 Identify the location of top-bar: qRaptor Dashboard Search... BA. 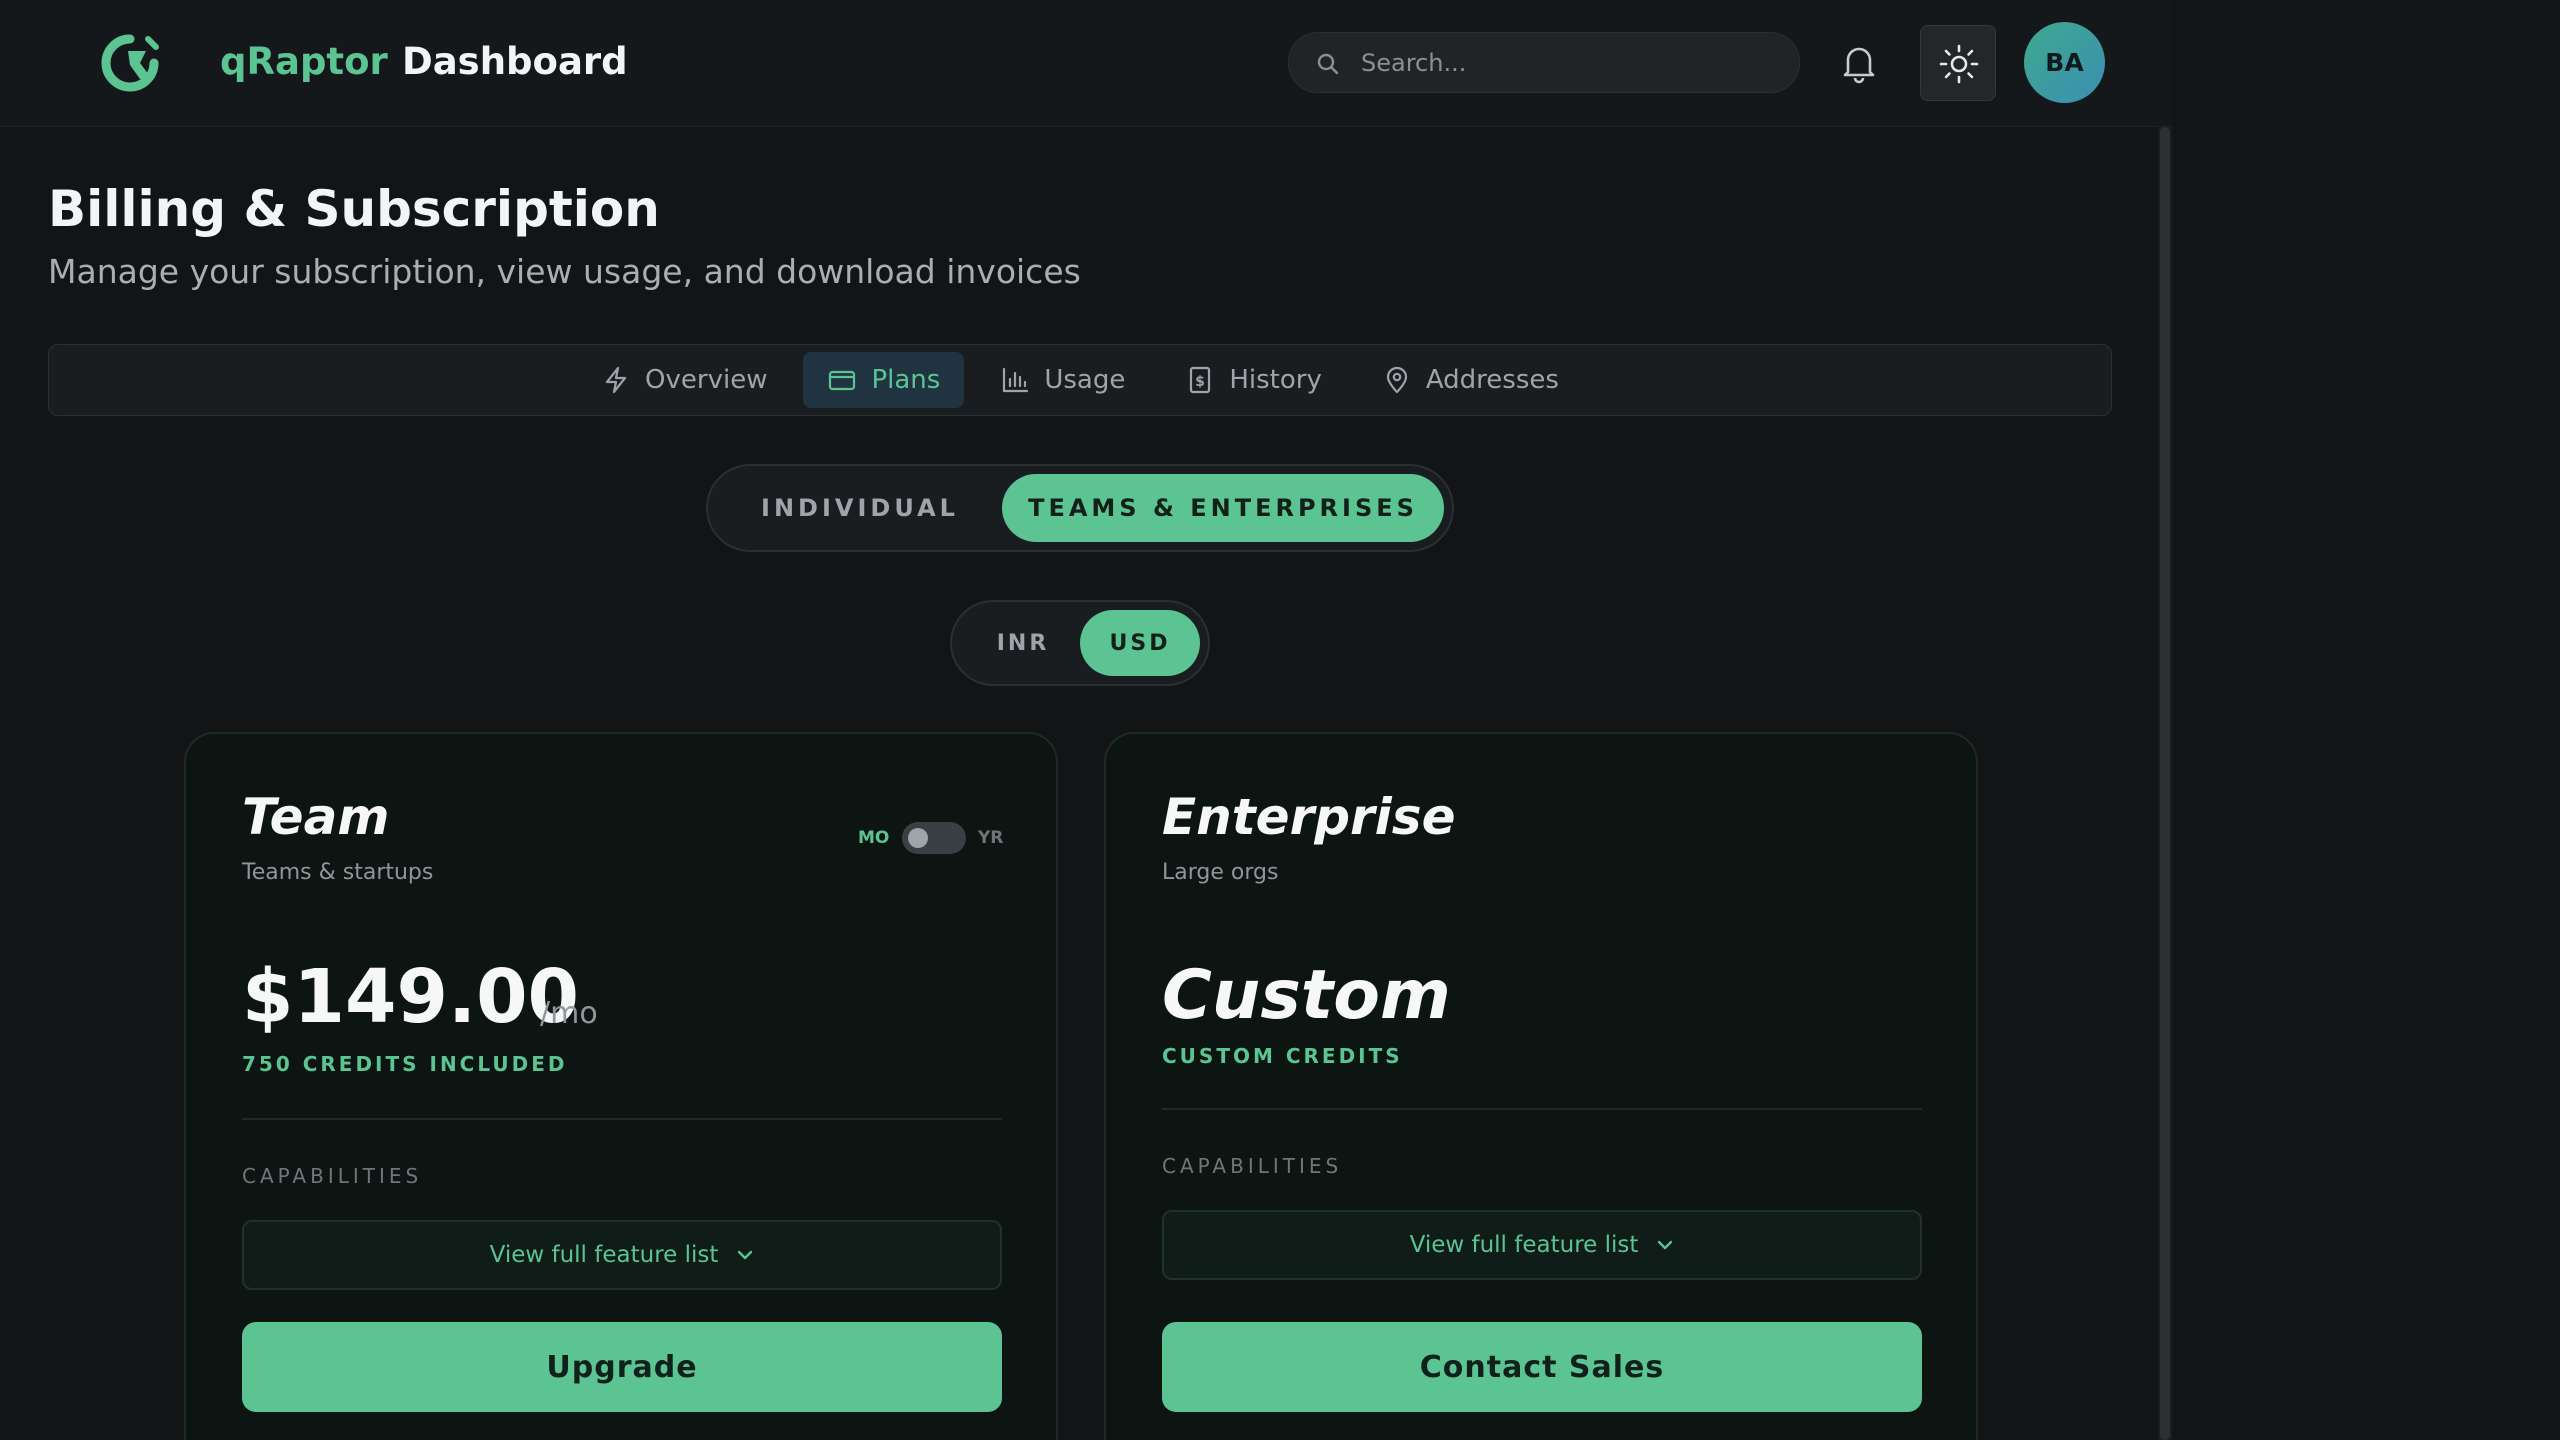
(1086, 63).